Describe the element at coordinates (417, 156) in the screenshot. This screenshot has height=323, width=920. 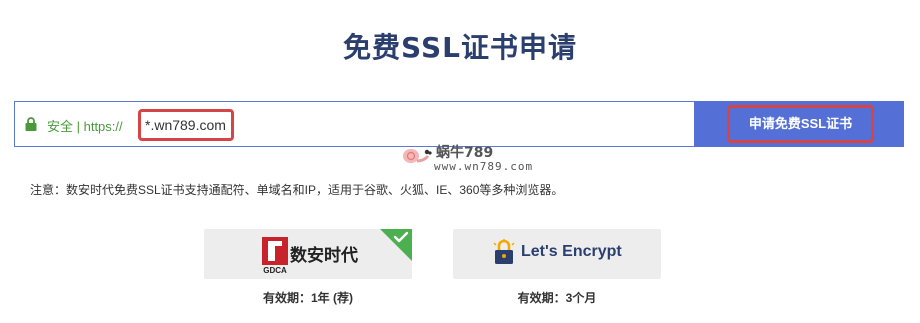
I see `snail-icon` at that location.